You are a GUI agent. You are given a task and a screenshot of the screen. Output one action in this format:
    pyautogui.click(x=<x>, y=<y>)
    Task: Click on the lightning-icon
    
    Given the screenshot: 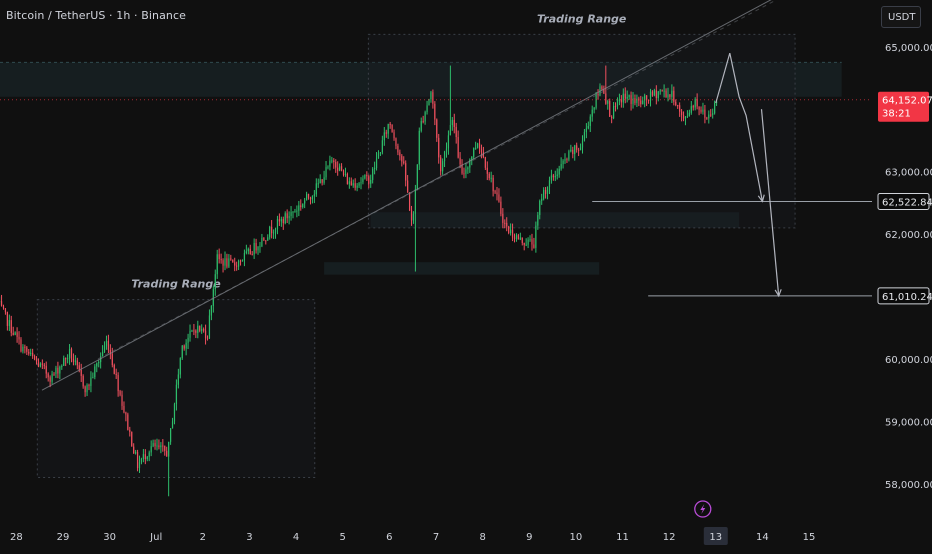 What is the action you would take?
    pyautogui.click(x=703, y=509)
    